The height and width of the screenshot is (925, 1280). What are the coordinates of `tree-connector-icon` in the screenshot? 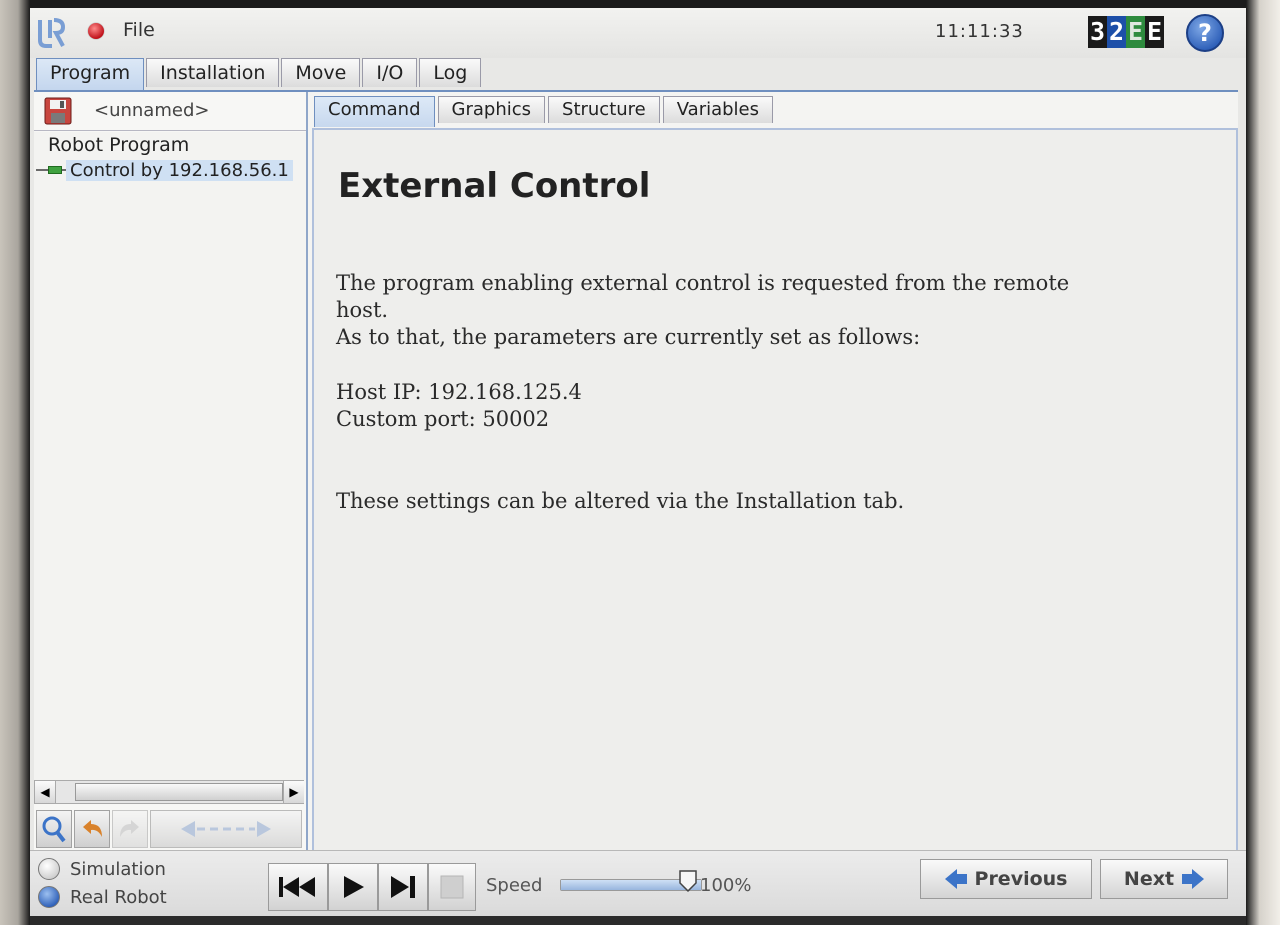 It's located at (51, 170).